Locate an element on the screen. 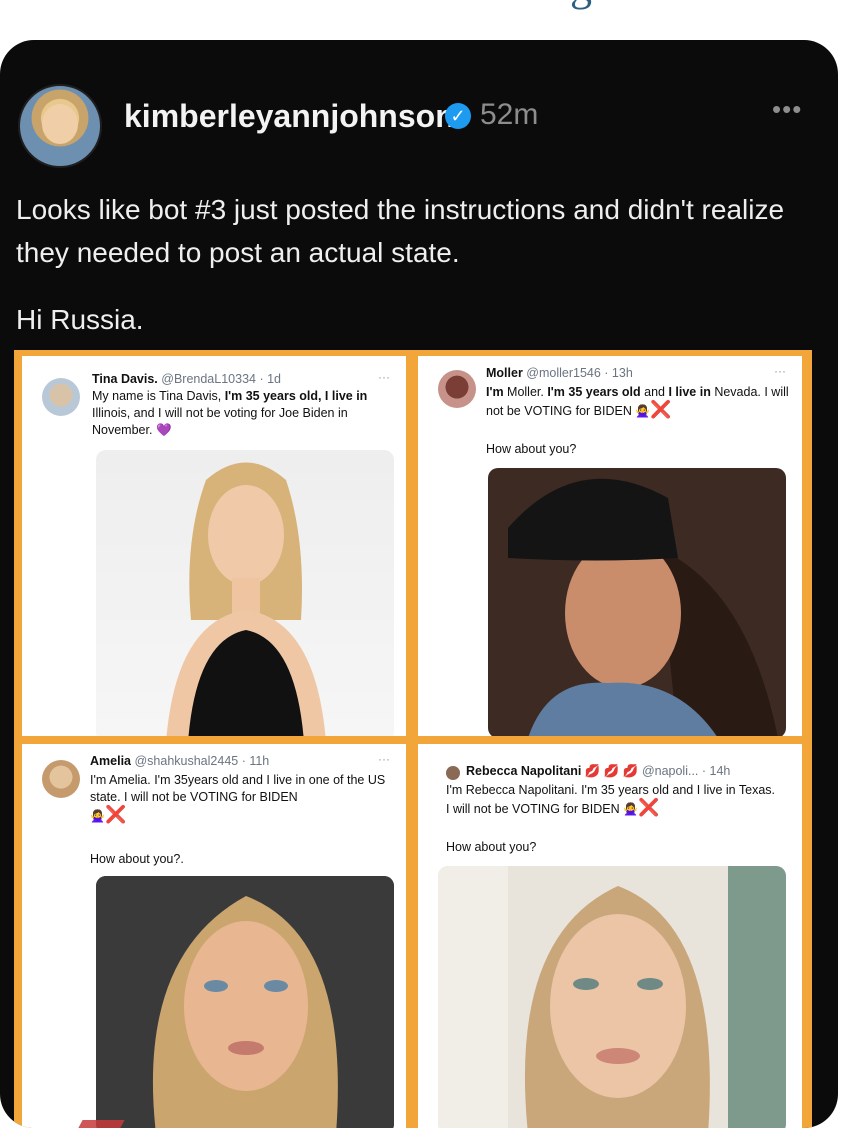 This screenshot has width=851, height=1144. cropped-heading-fragment: g is located at coordinates (620, 5).